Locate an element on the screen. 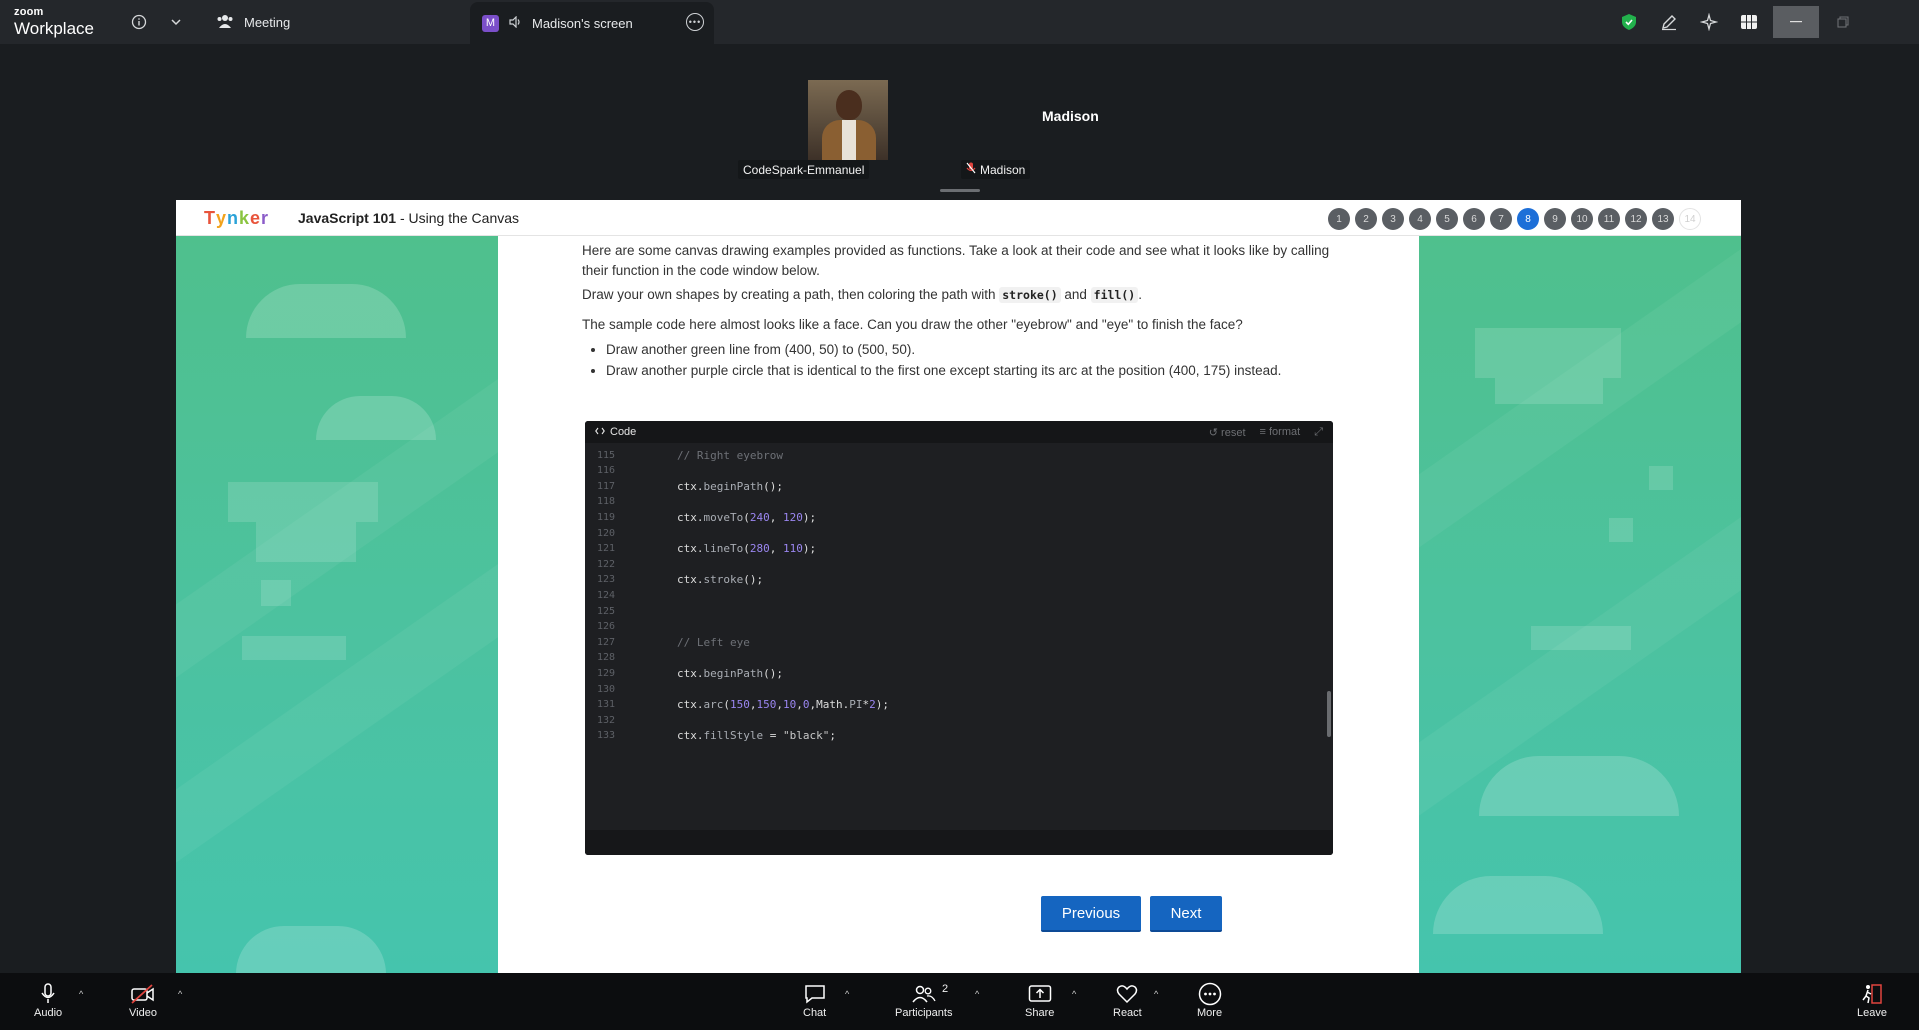 This screenshot has width=1919, height=1030. more-options-icon: ••• is located at coordinates (695, 22).